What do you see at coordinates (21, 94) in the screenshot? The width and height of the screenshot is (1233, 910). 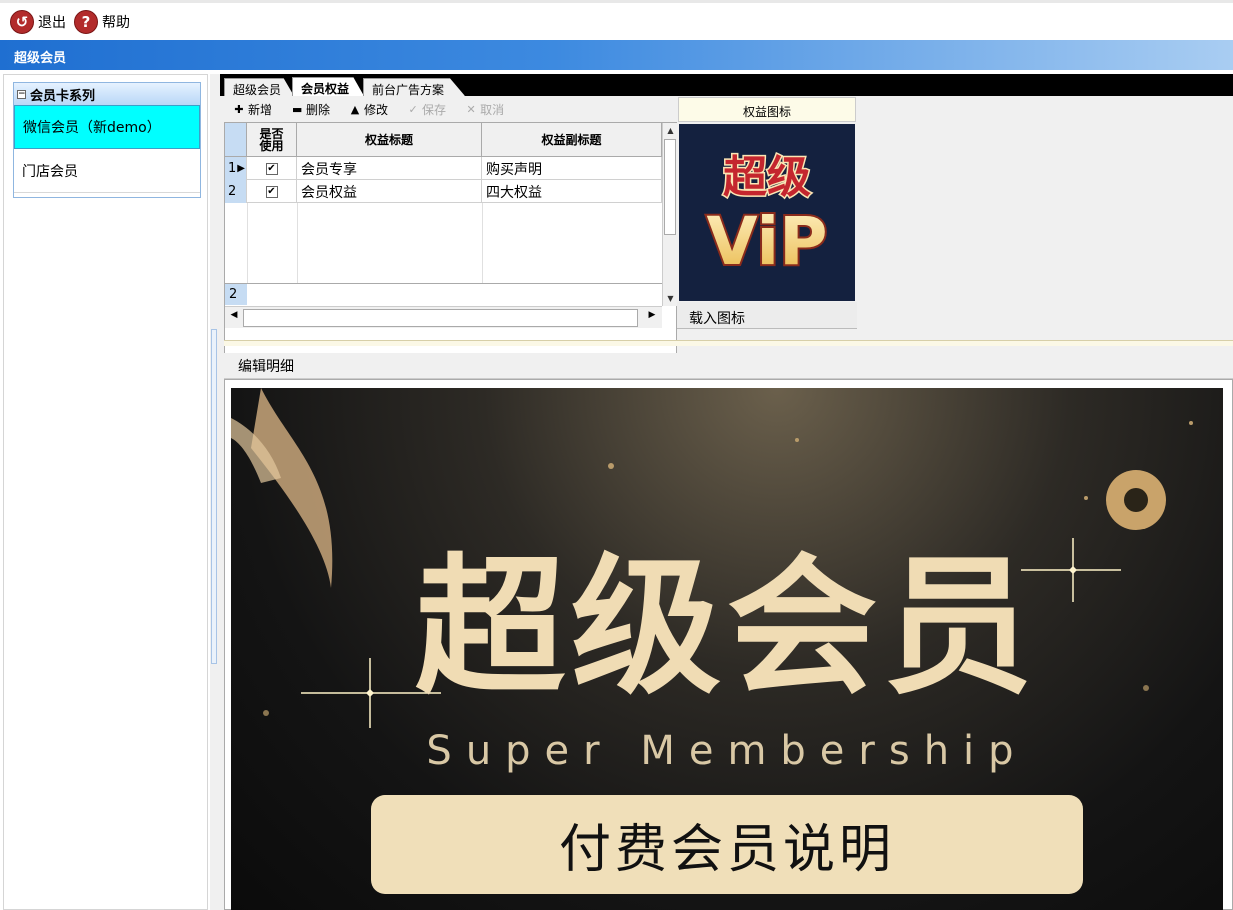 I see `collapse-icon: −` at bounding box center [21, 94].